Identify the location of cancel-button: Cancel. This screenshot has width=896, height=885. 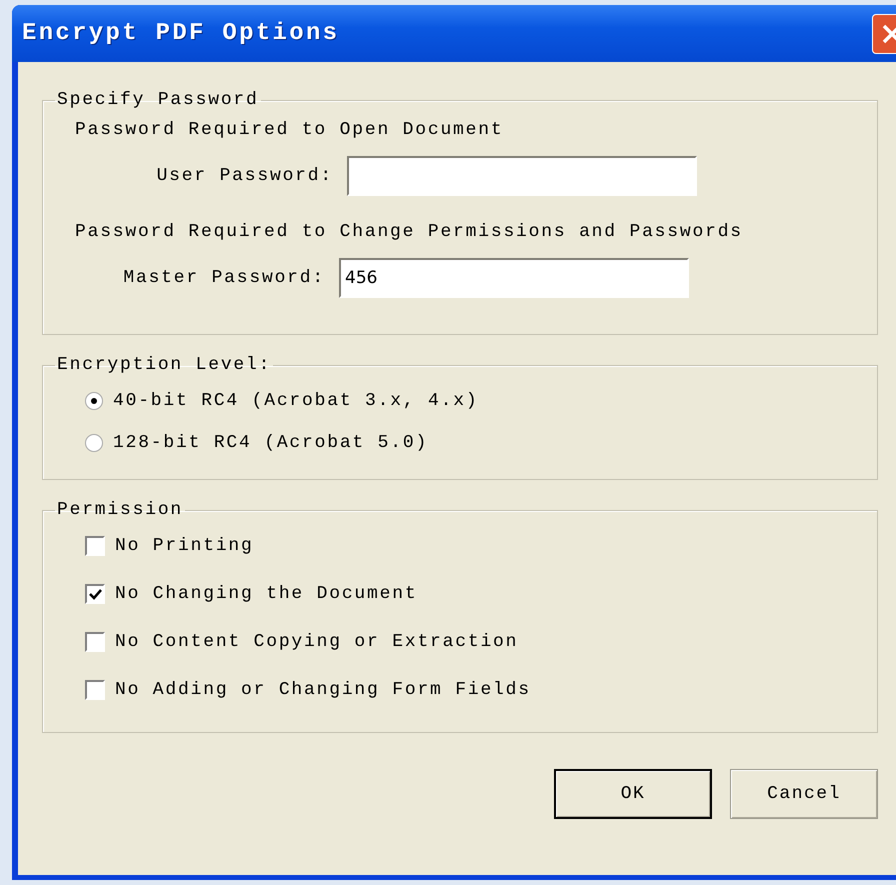
(804, 794).